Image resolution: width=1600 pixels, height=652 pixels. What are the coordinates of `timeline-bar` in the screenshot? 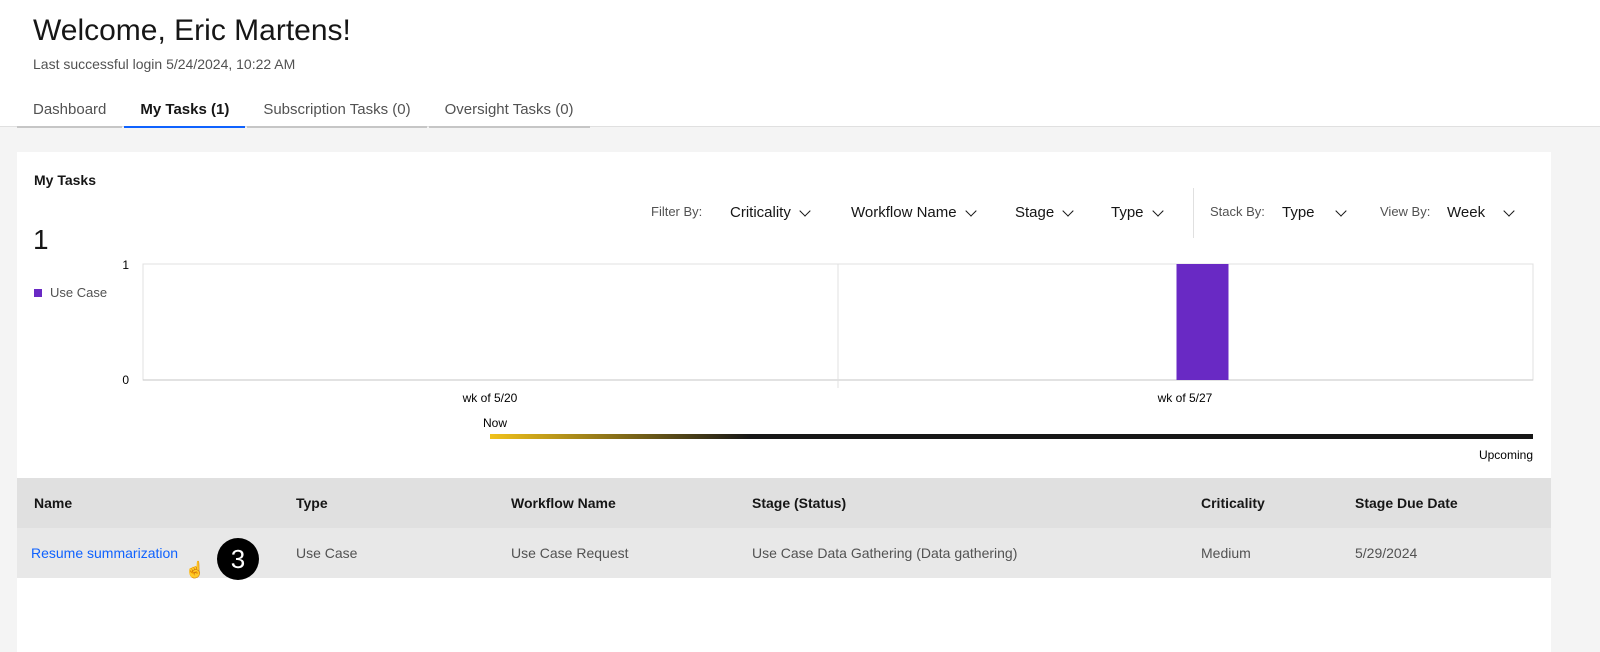 It's located at (1011, 436).